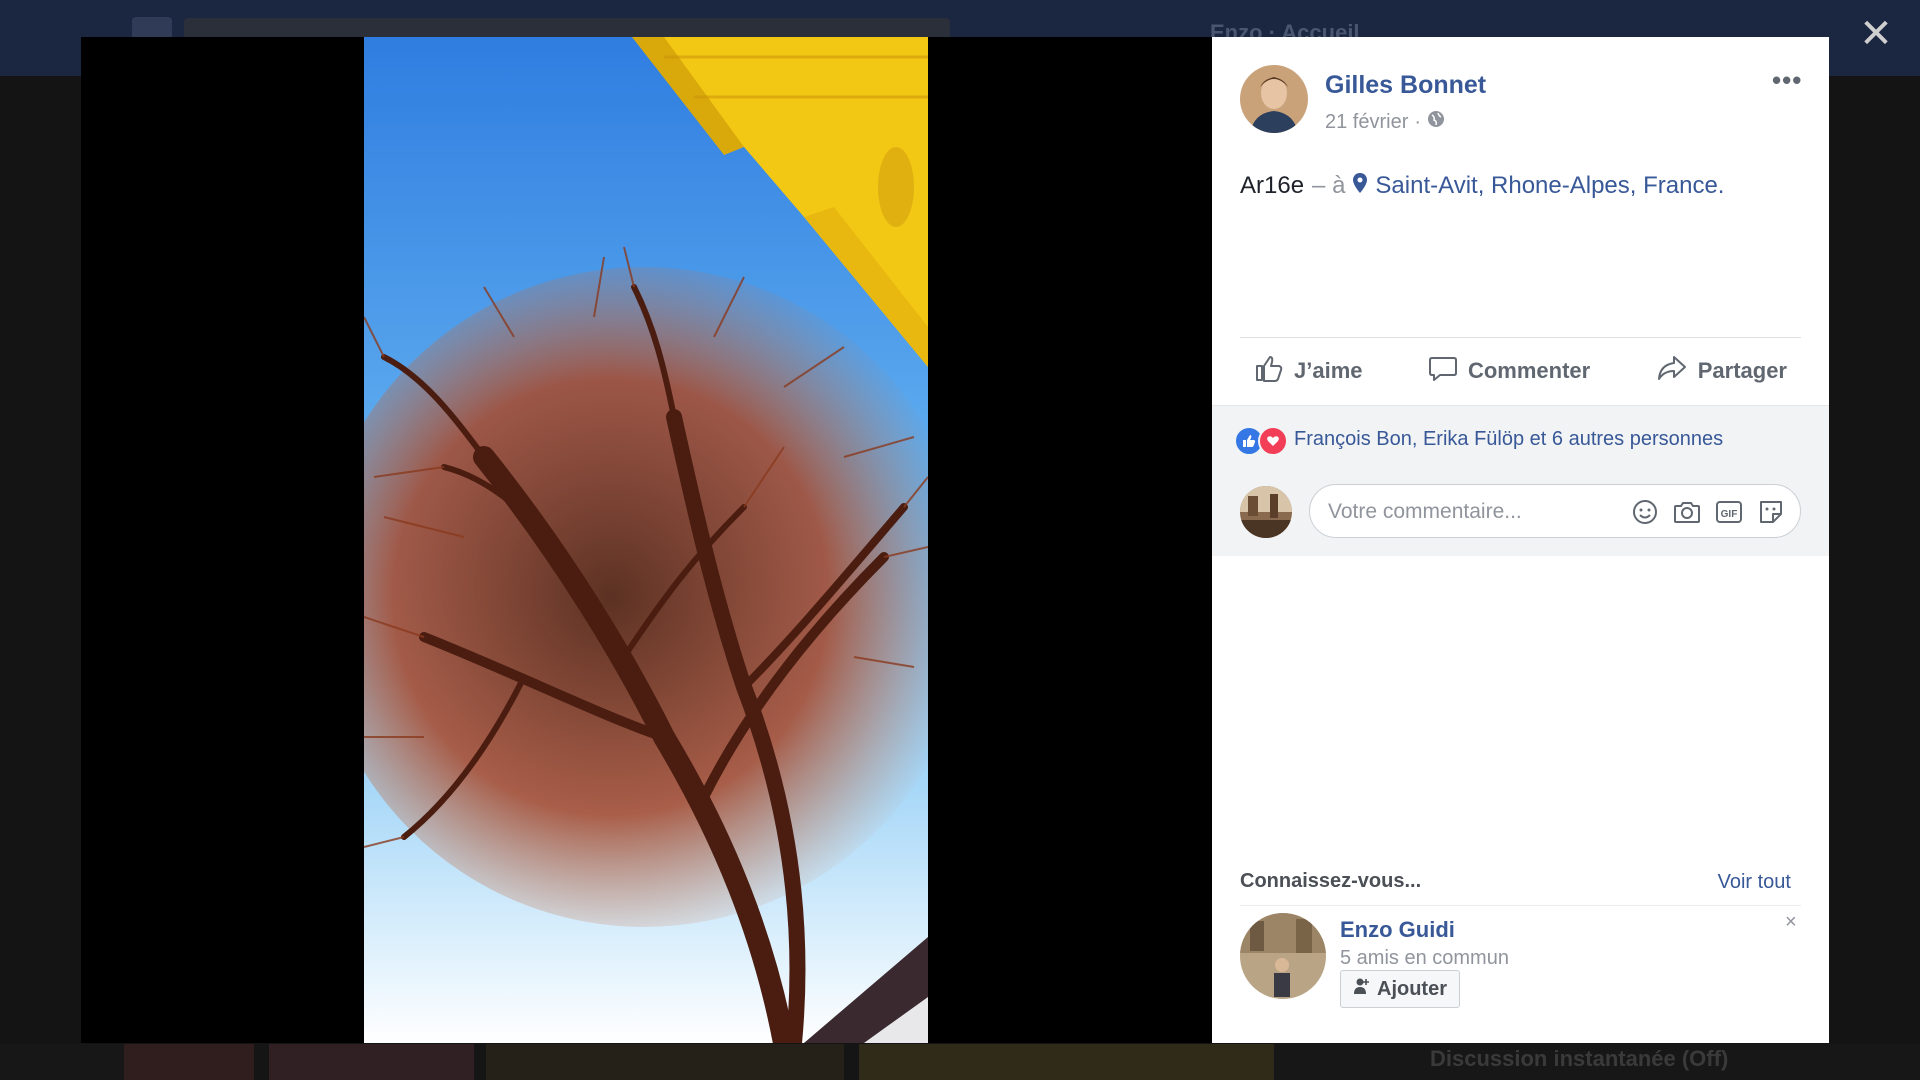 Image resolution: width=1920 pixels, height=1080 pixels. I want to click on post-meta: 21 février ·, so click(1385, 122).